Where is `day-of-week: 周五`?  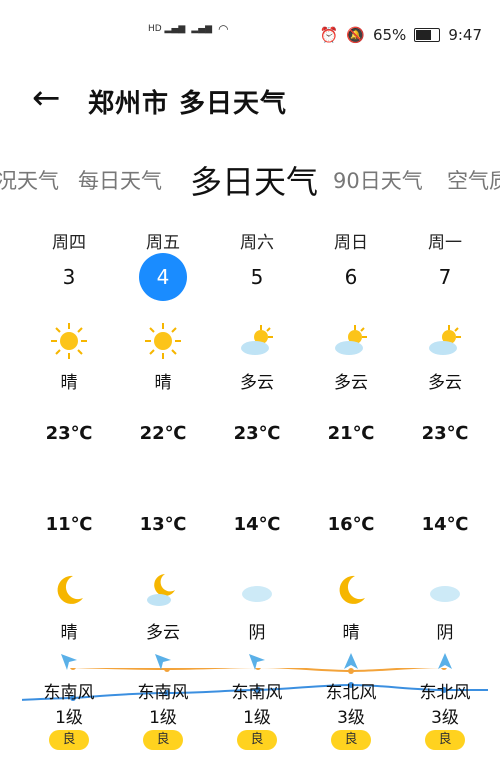 day-of-week: 周五 is located at coordinates (163, 243).